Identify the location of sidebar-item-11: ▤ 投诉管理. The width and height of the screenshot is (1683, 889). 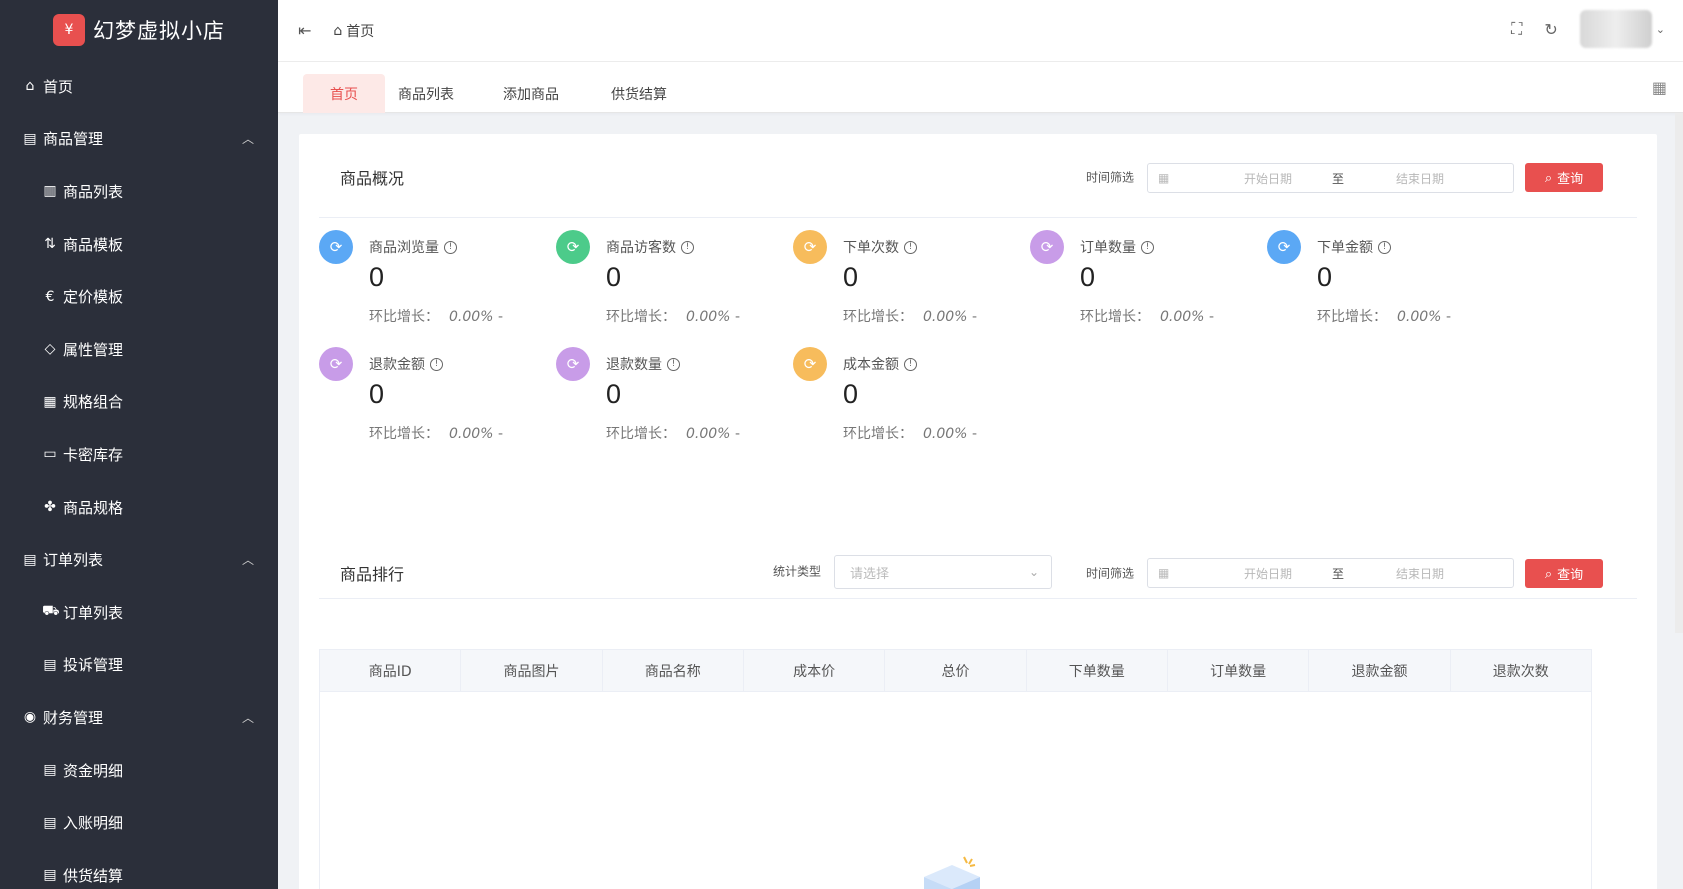
(139, 665).